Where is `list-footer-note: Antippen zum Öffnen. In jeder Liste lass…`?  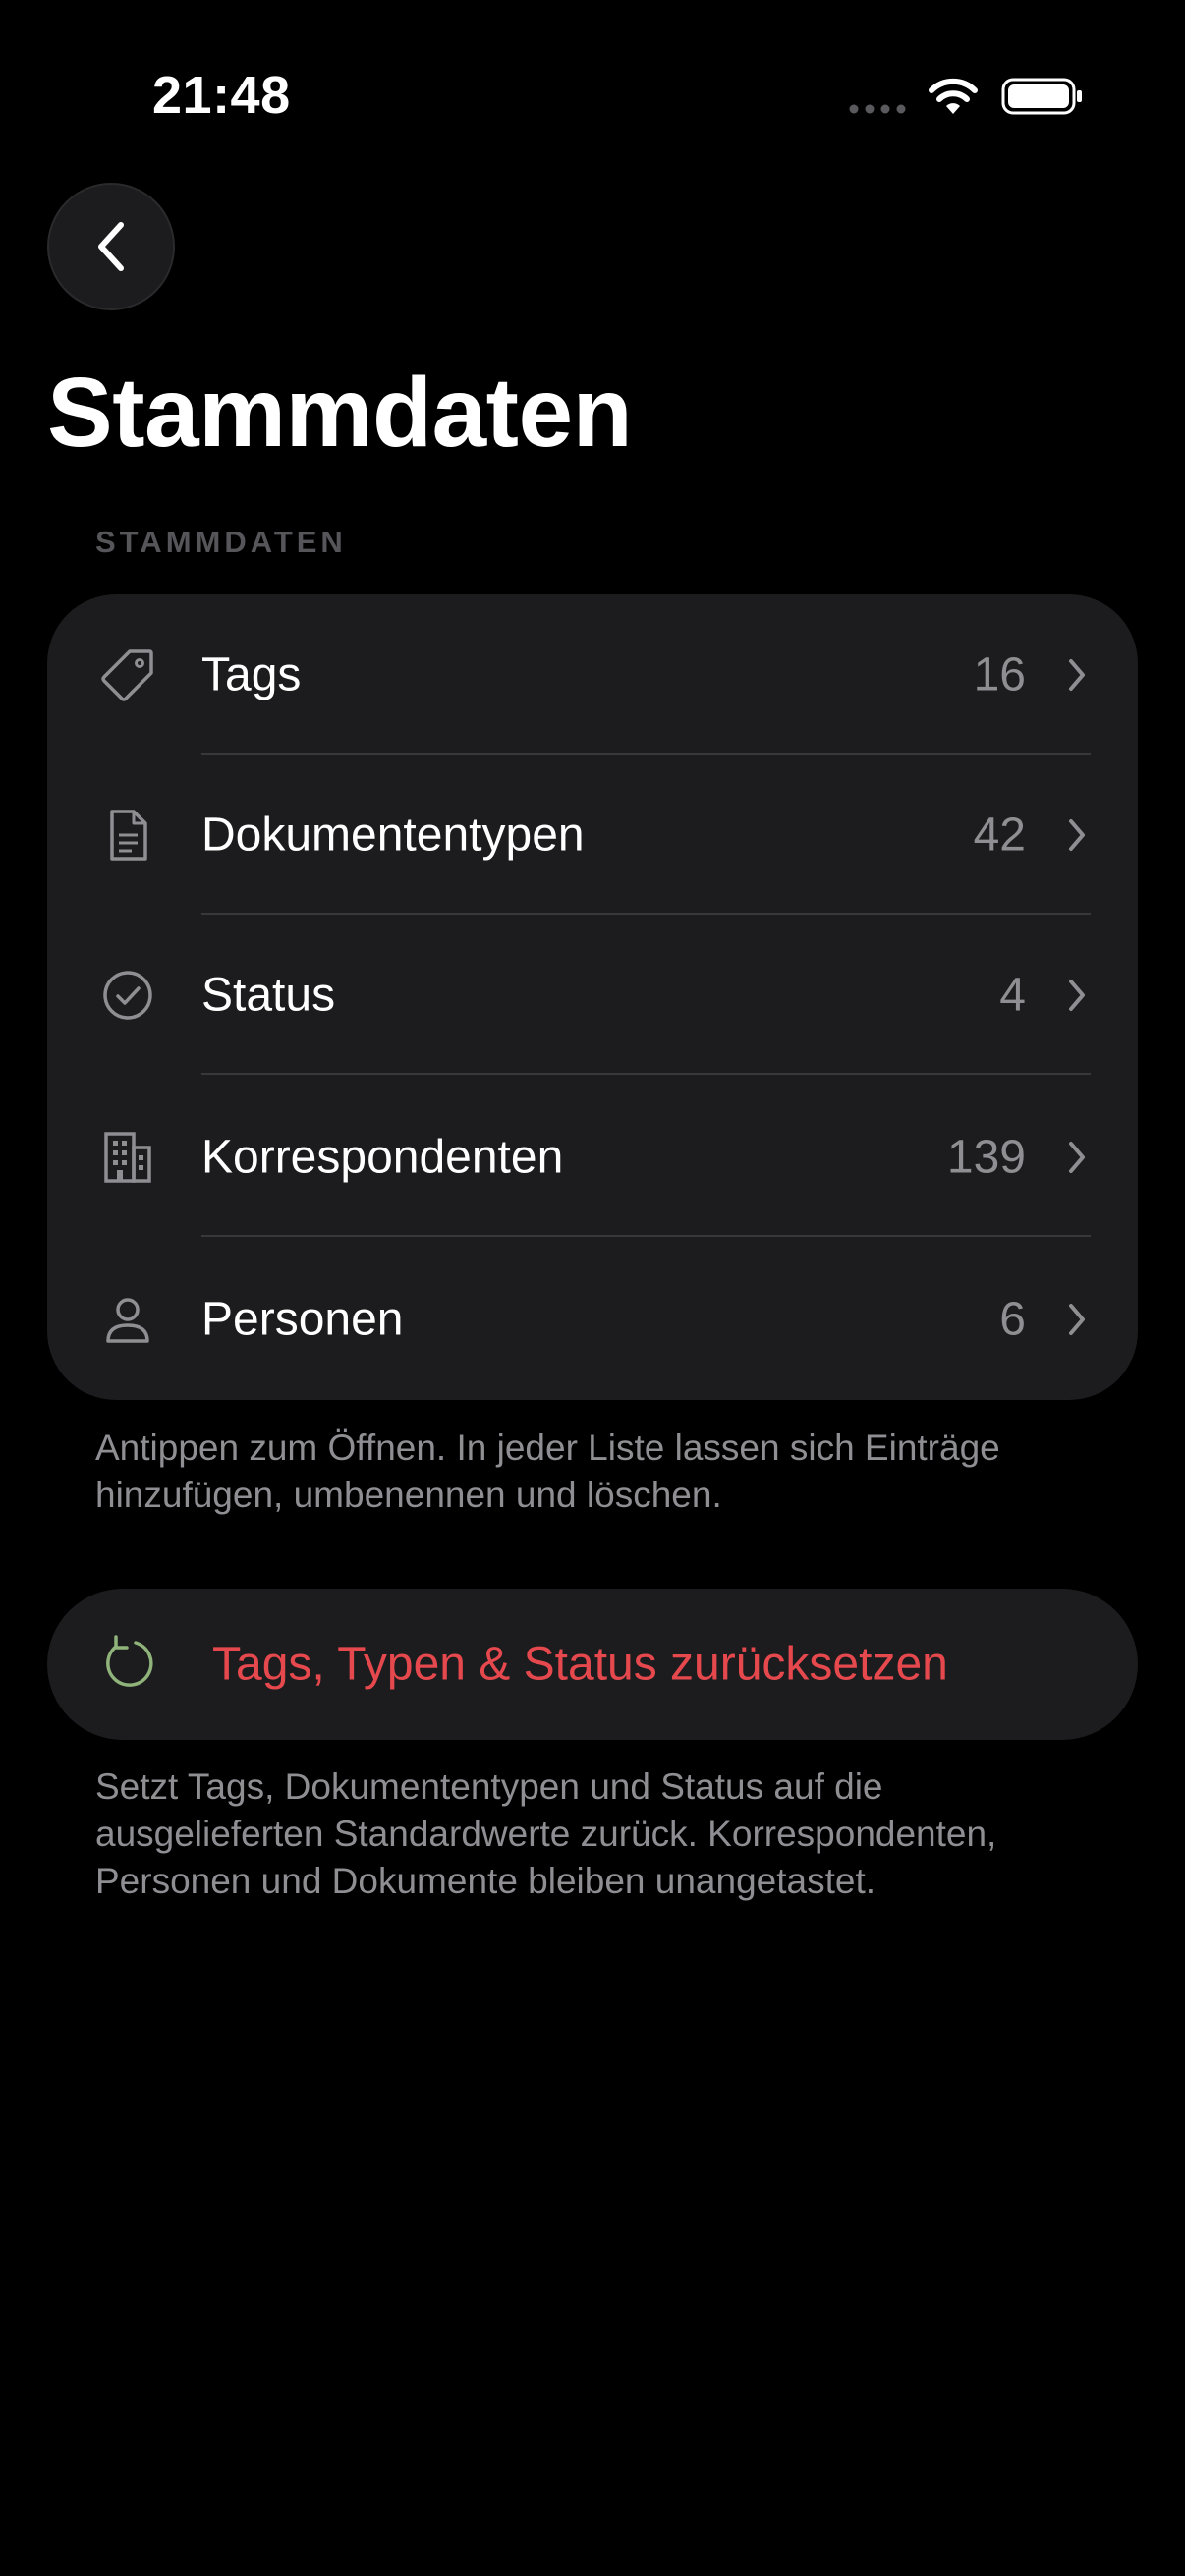 list-footer-note: Antippen zum Öffnen. In jeder Liste lass… is located at coordinates (548, 1471).